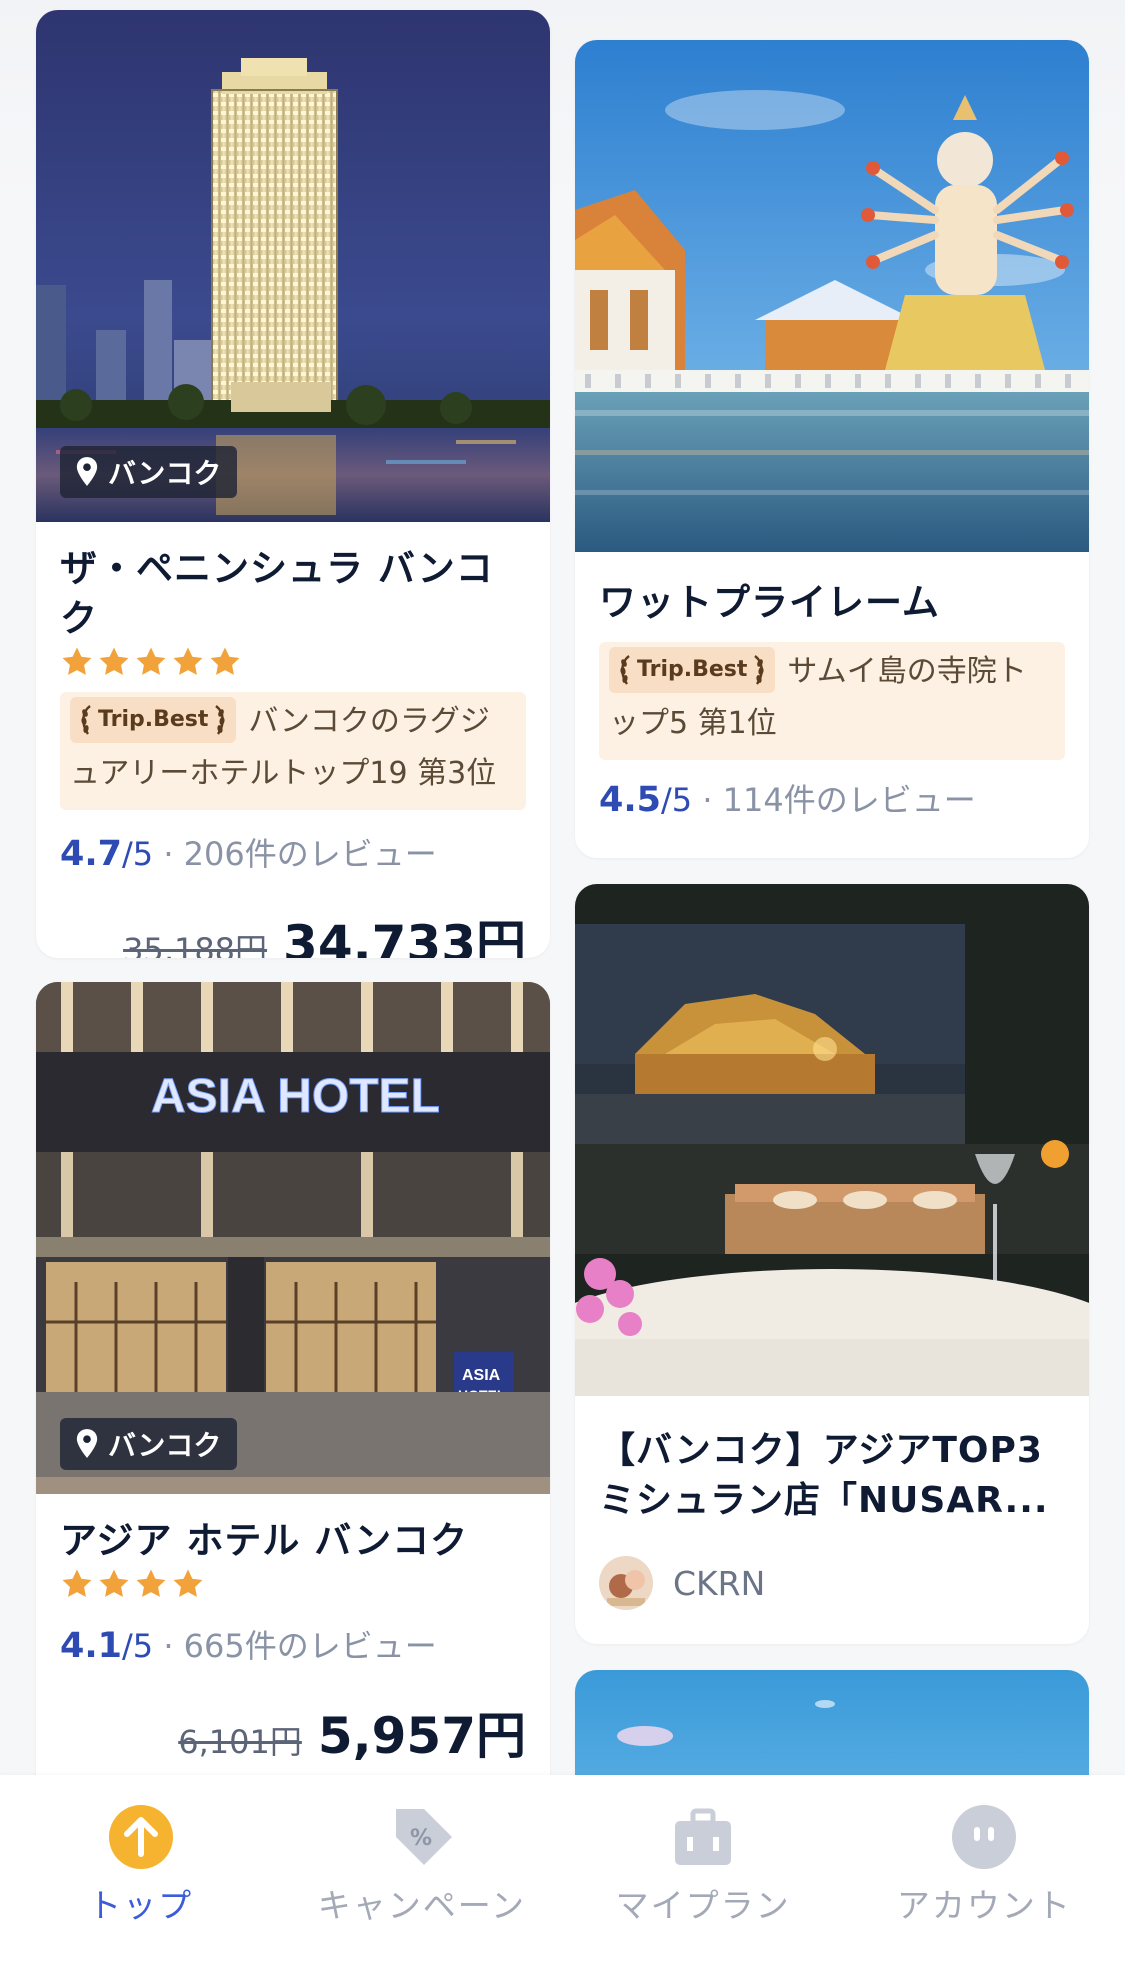  What do you see at coordinates (141, 1905) in the screenshot?
I see `nav-label: トップ` at bounding box center [141, 1905].